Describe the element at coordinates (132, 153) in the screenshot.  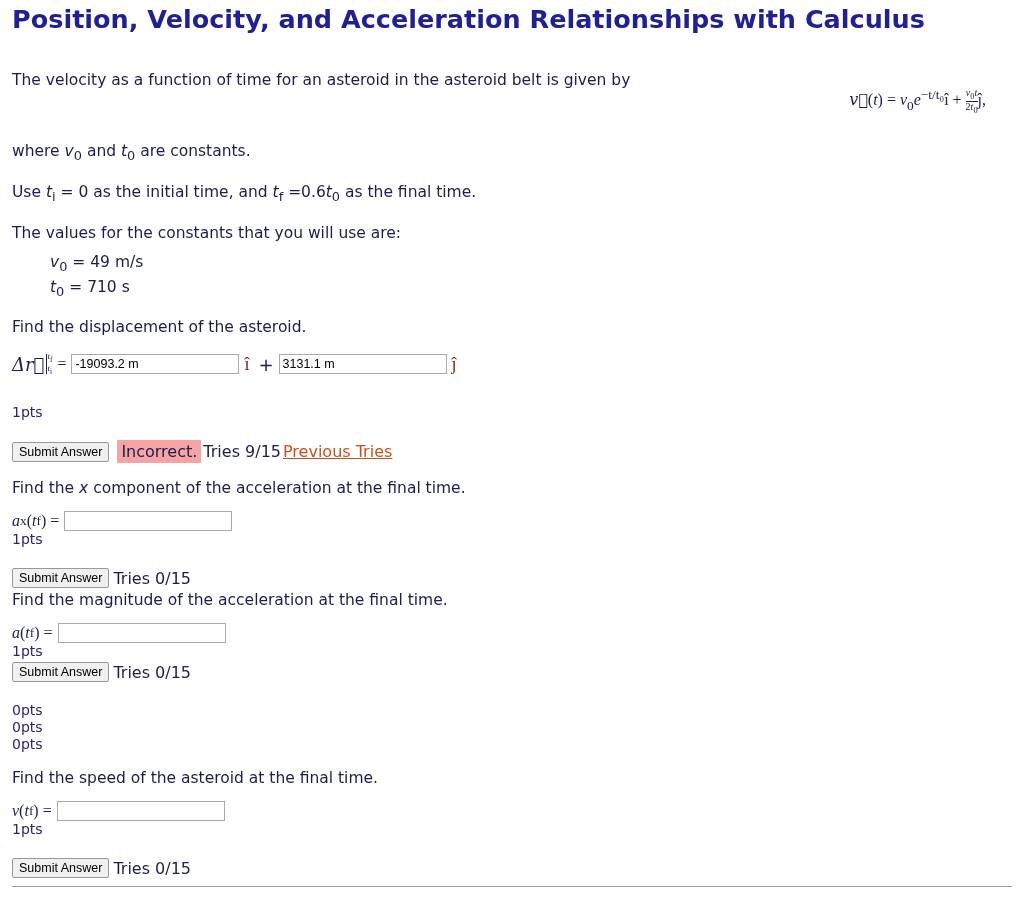
I see `instruction-text: where v$_{0}$ and t$_{0}$ are constants.` at that location.